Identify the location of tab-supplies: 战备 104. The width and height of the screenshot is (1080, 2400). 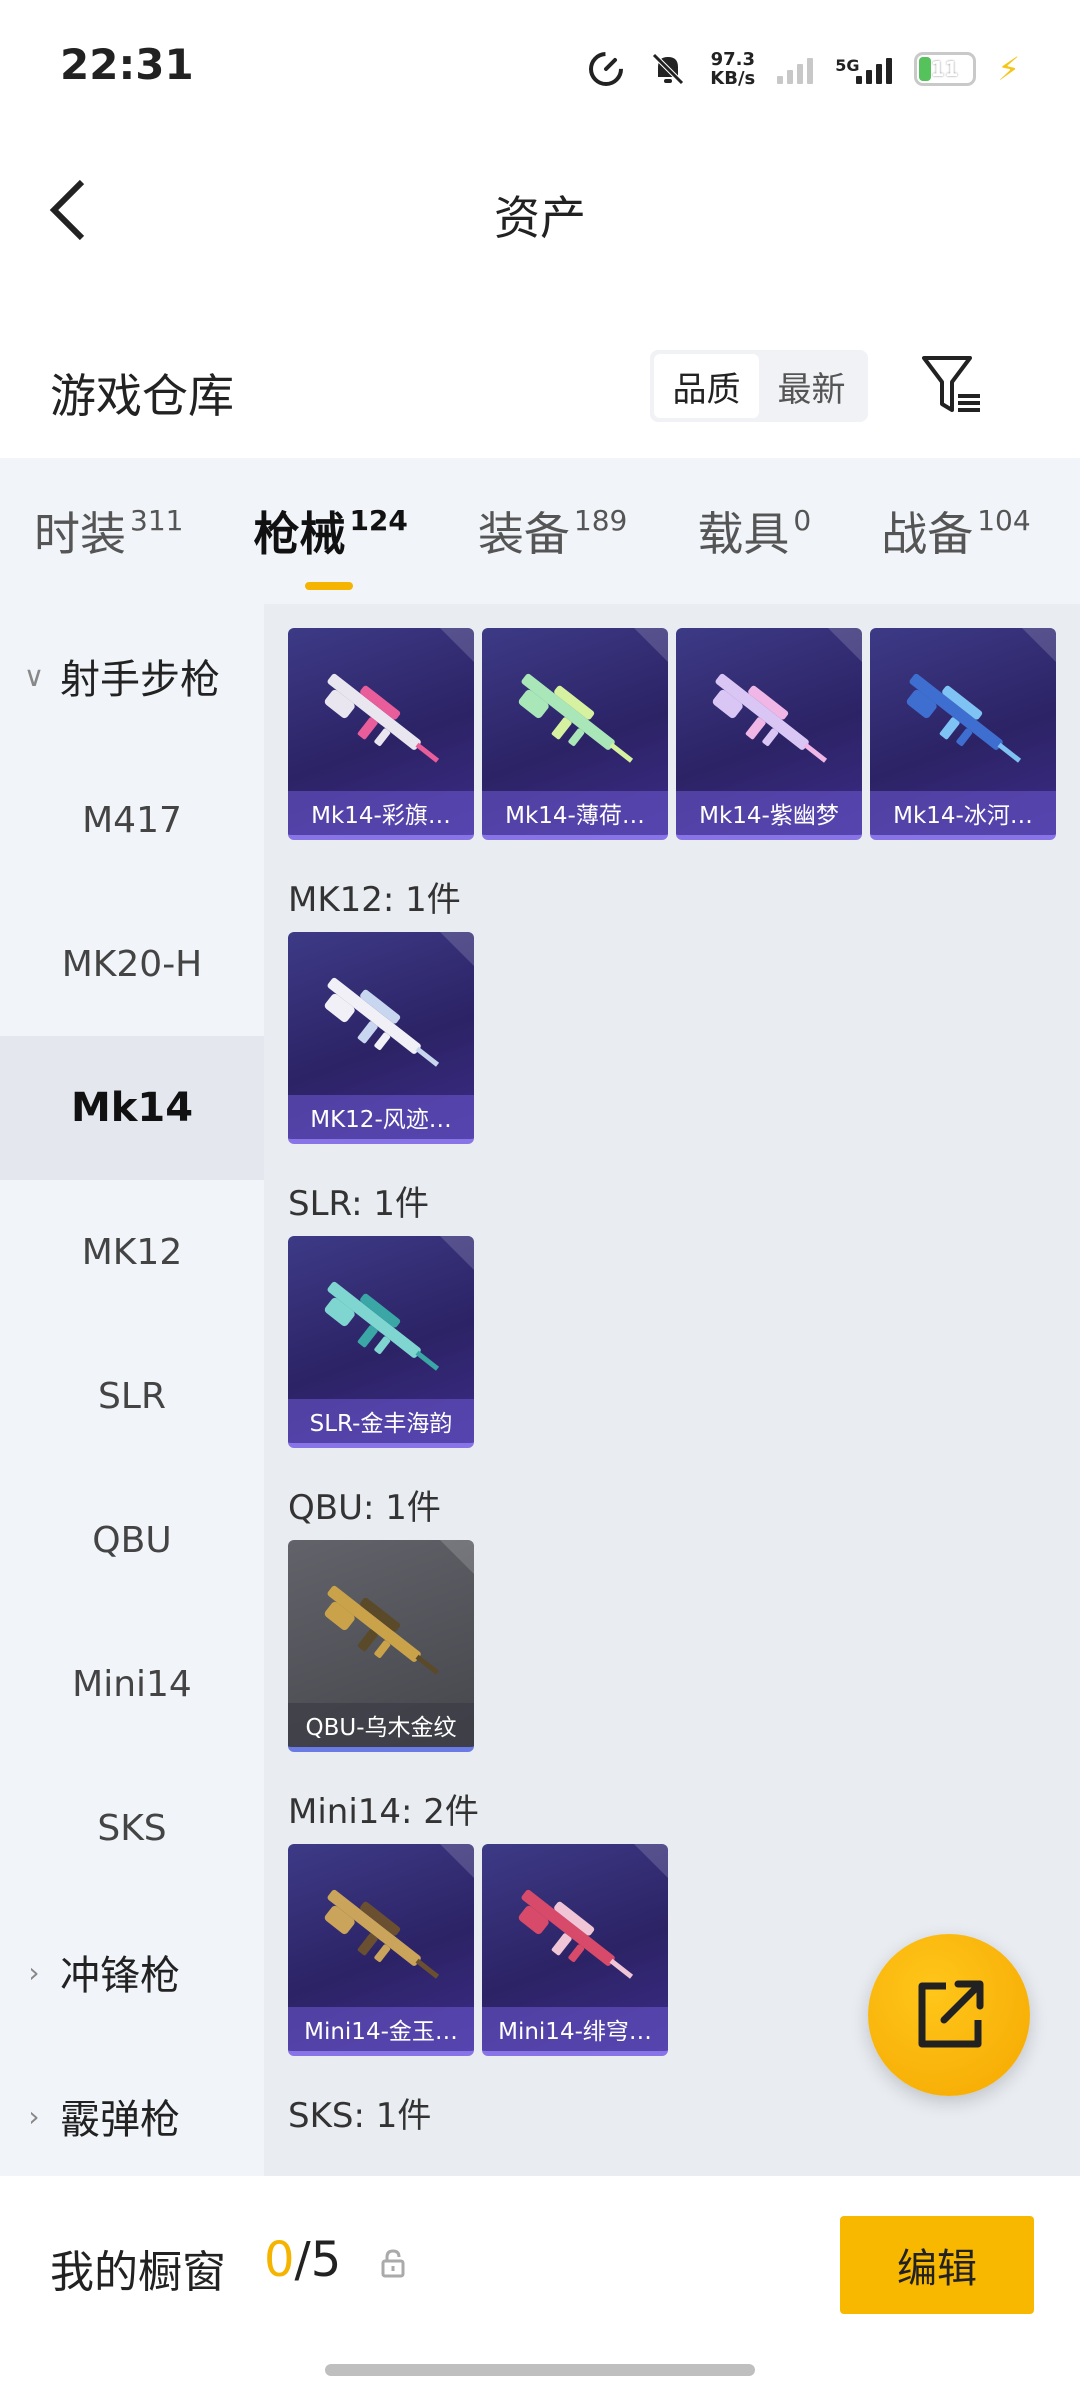
(955, 531).